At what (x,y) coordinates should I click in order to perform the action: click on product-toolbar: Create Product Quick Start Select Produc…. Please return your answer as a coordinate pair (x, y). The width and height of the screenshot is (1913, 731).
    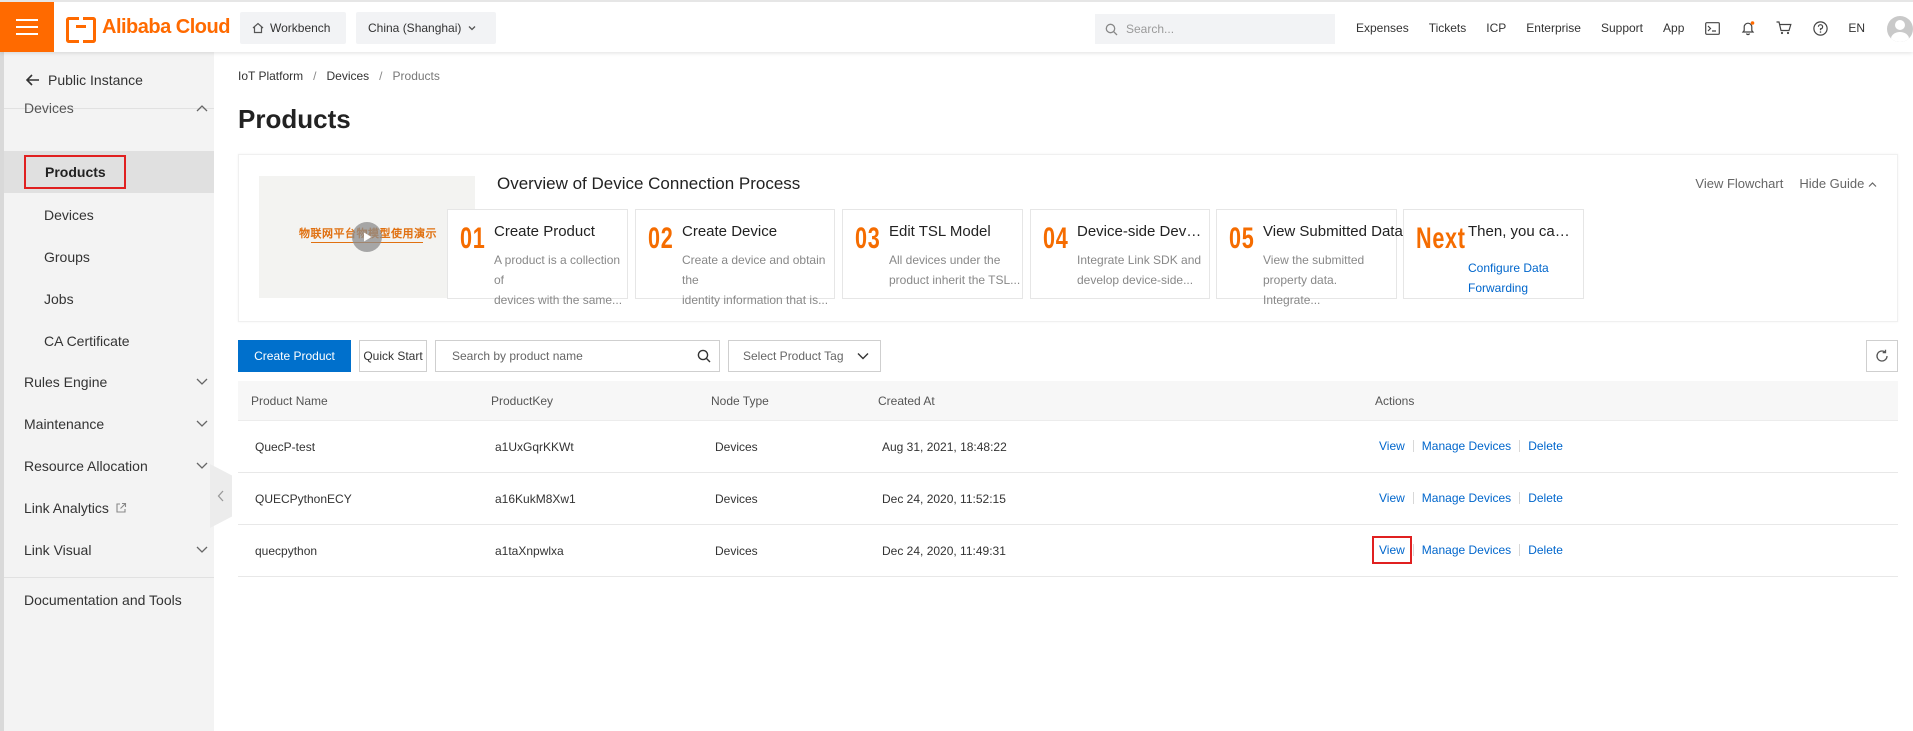
    Looking at the image, I should click on (1068, 356).